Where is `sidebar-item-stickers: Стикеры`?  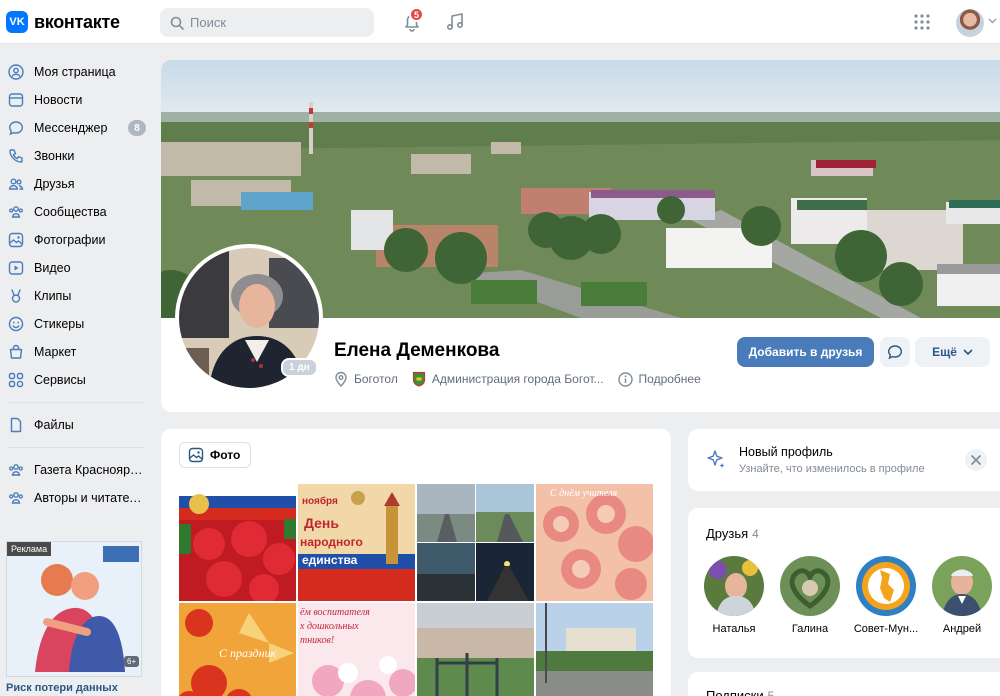
sidebar-item-stickers: Стикеры is located at coordinates (76, 324).